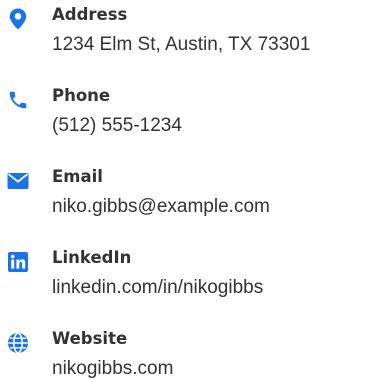 The width and height of the screenshot is (372, 386). Describe the element at coordinates (81, 95) in the screenshot. I see `phone-label: Phone` at that location.